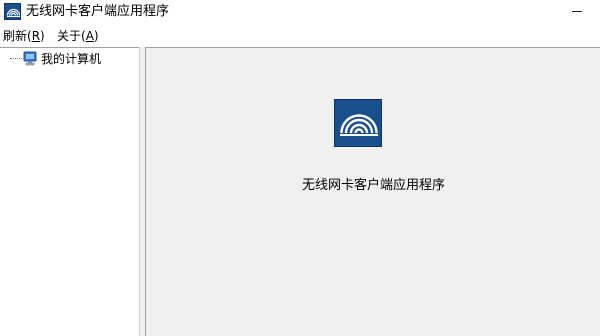 The image size is (600, 336). I want to click on menu-about-suffix: ), so click(96, 36).